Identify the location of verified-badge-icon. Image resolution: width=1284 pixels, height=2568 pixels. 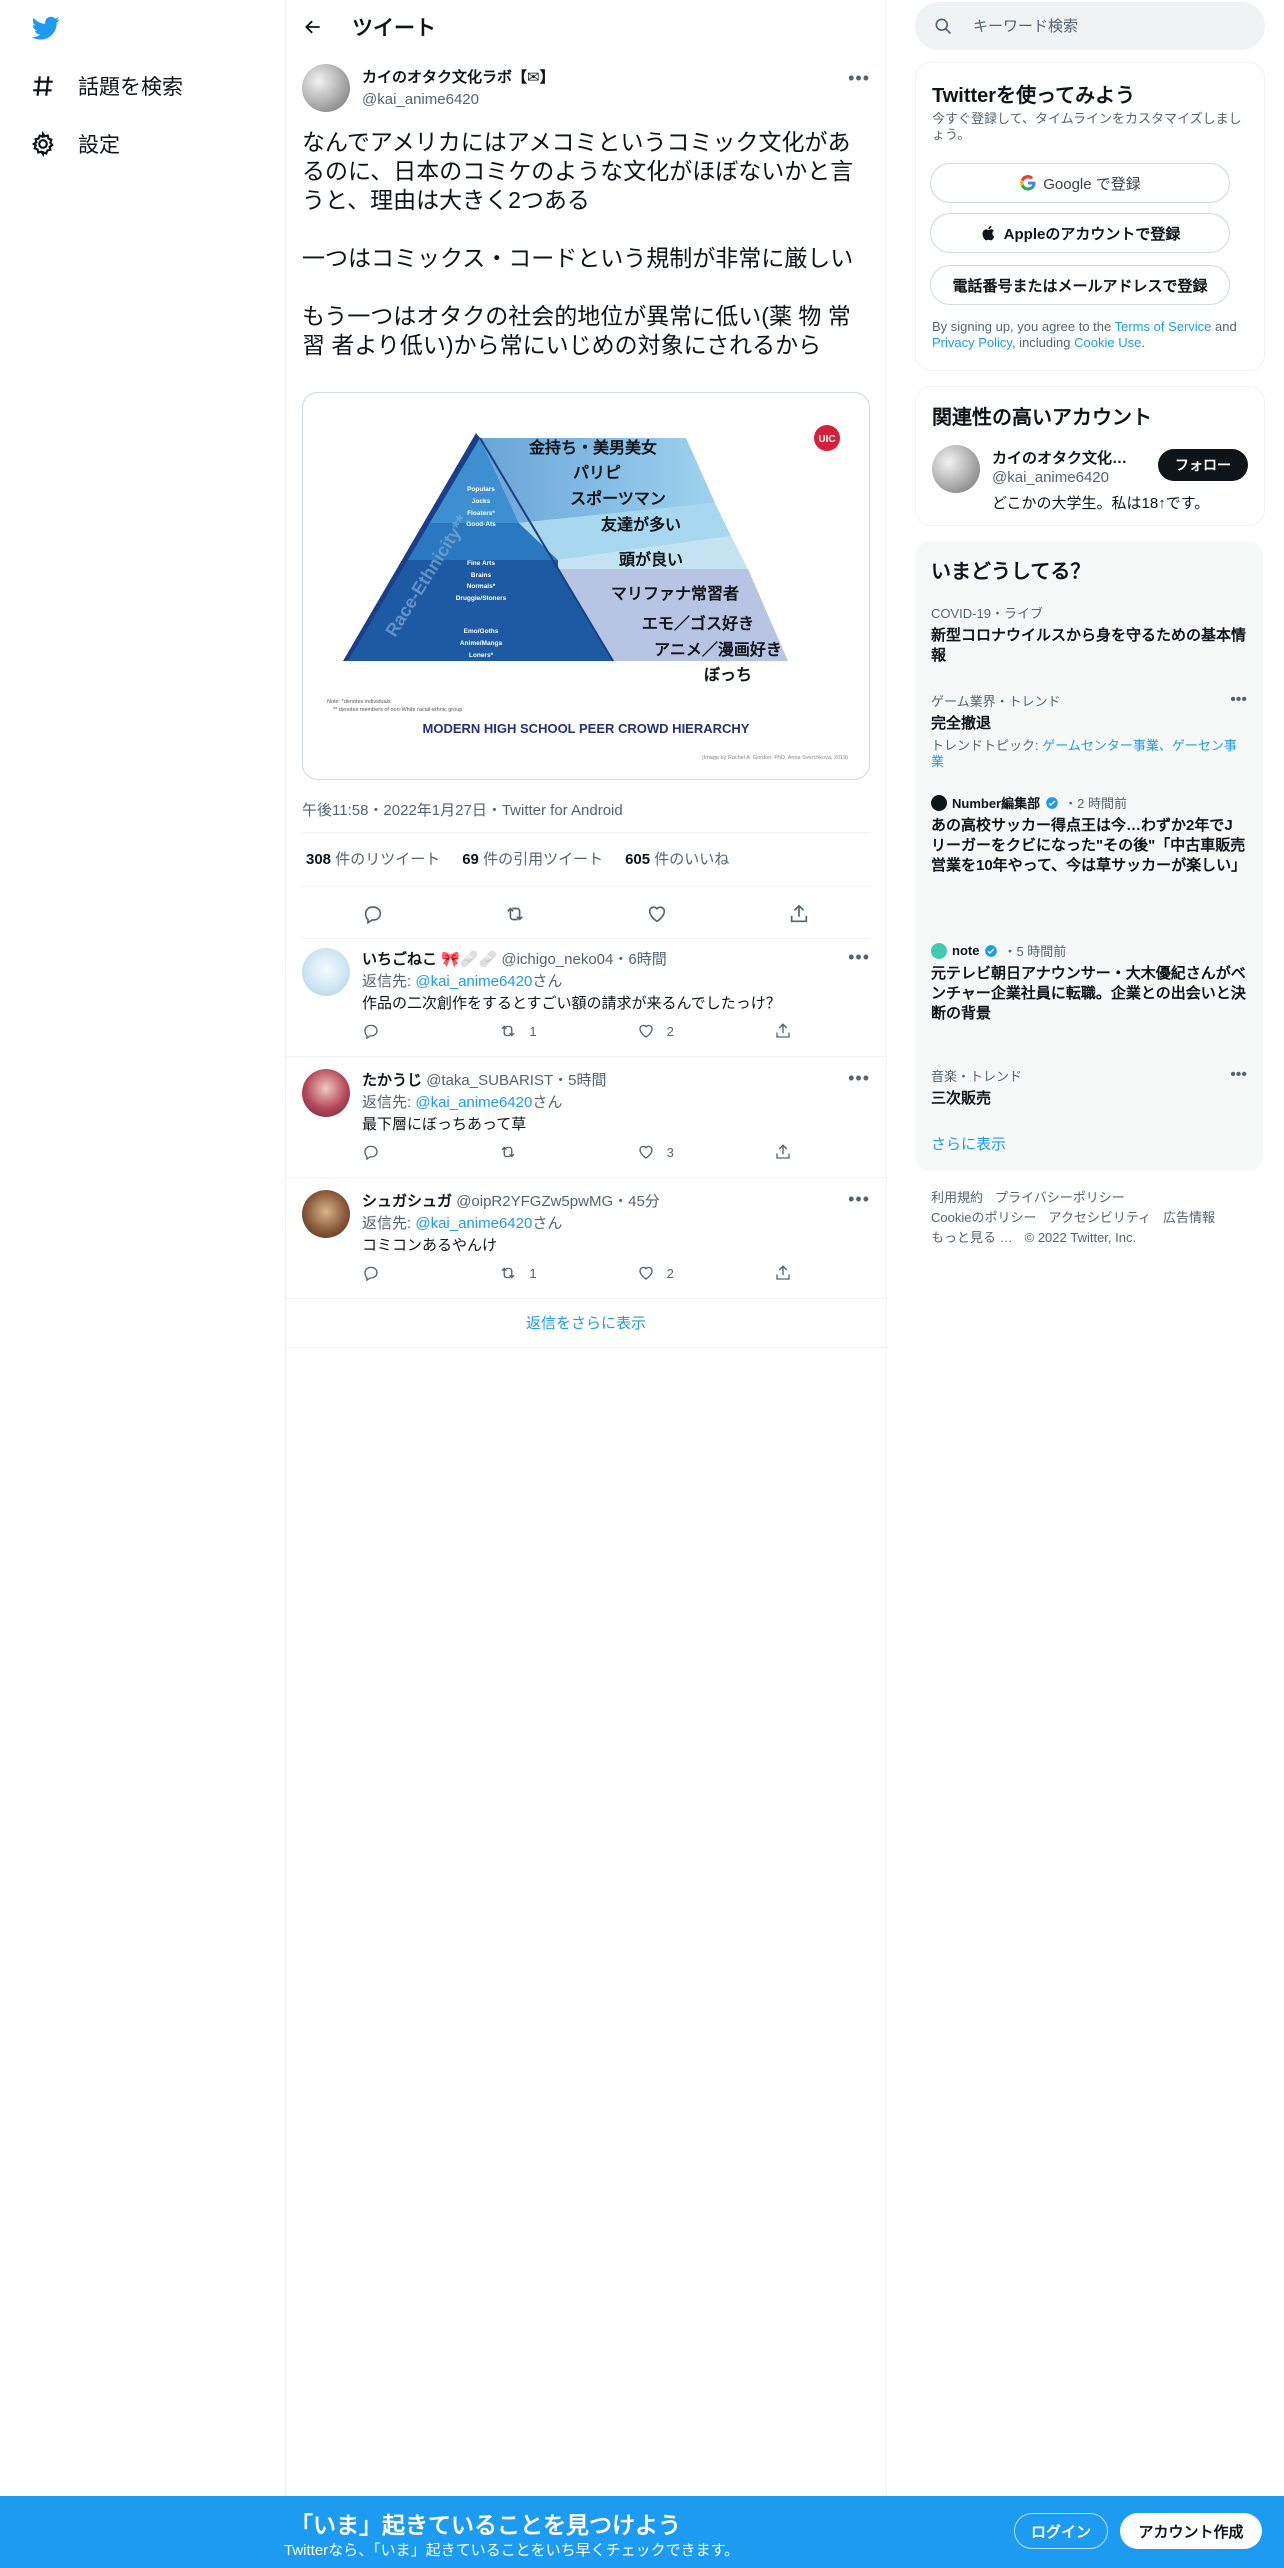
(991, 950).